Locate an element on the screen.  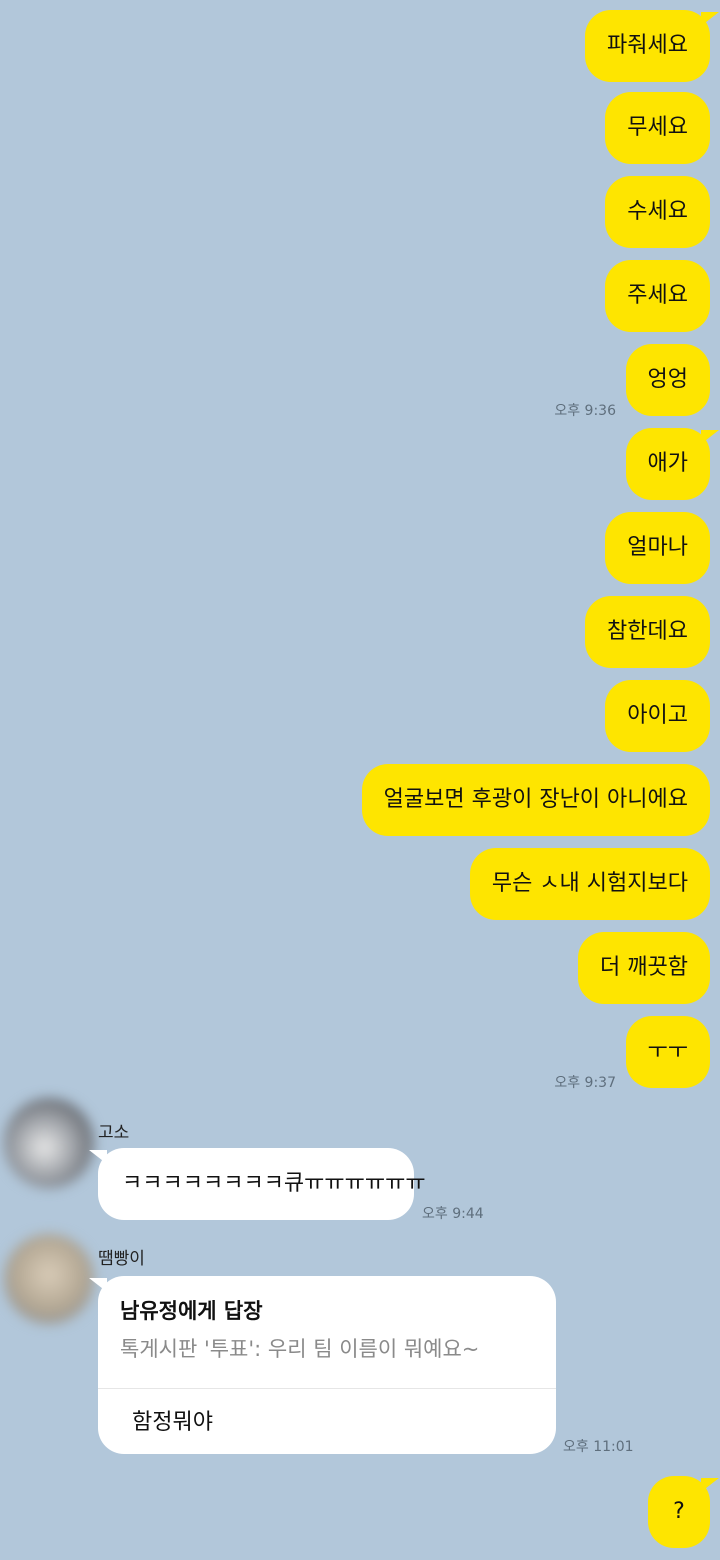
my-message-bubble: 파줘세요 is located at coordinates (652, 46).